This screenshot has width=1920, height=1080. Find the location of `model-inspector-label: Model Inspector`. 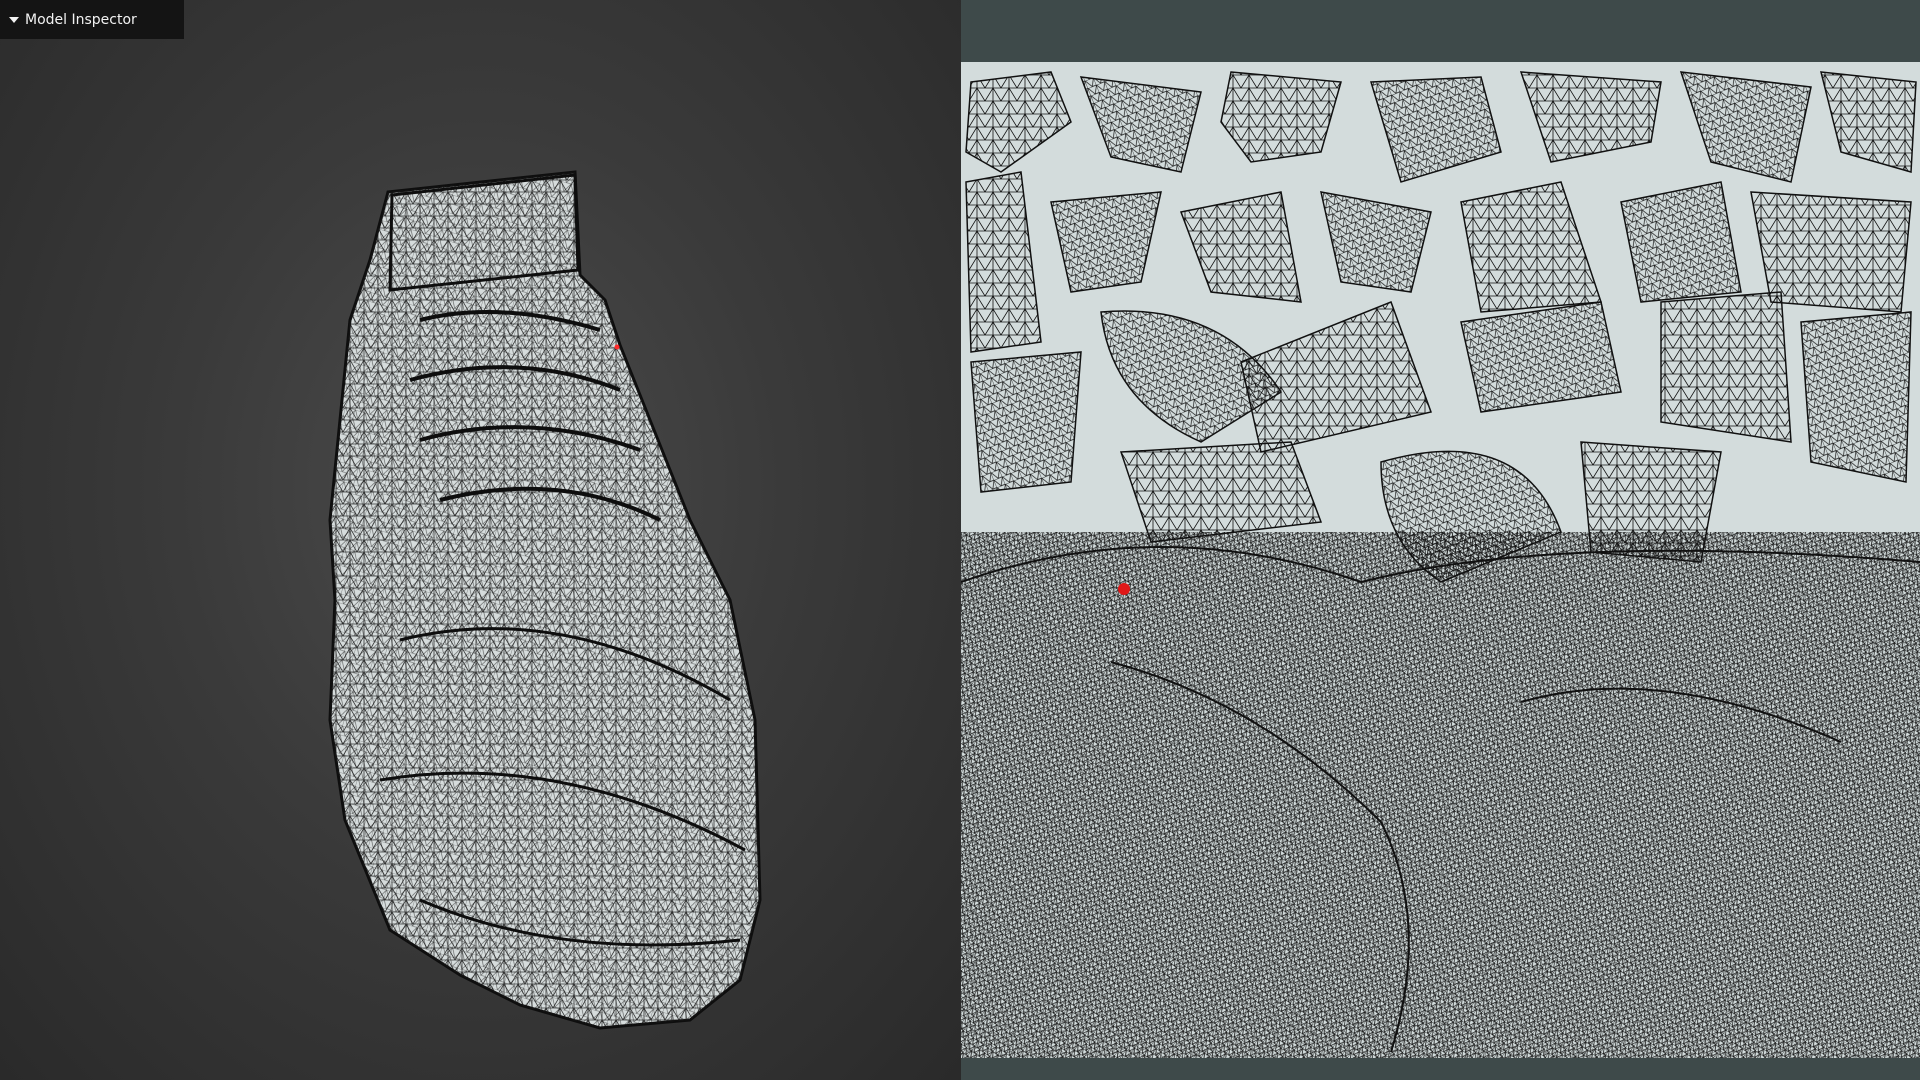

model-inspector-label: Model Inspector is located at coordinates (81, 19).